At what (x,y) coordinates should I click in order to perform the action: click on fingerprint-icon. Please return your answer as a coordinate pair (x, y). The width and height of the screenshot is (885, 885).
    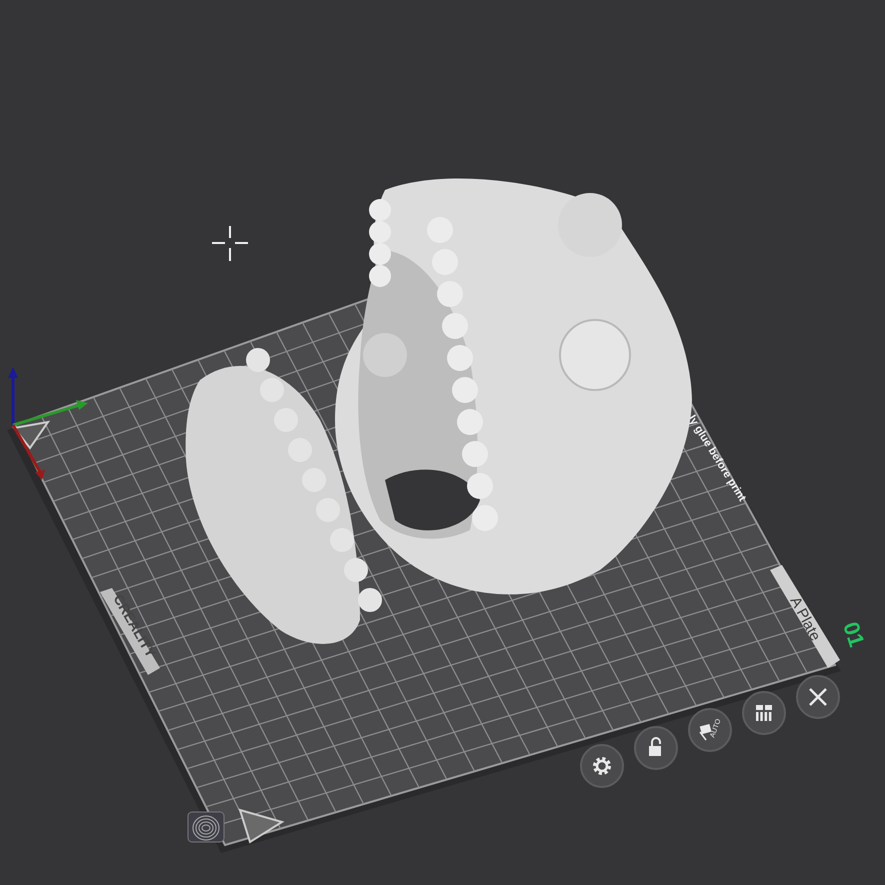
    Looking at the image, I should click on (206, 827).